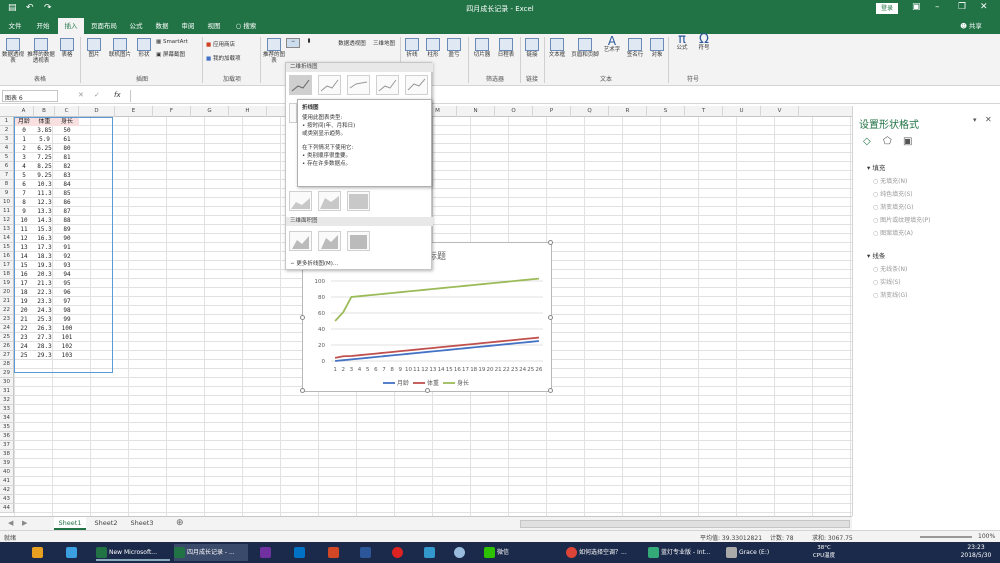 Image resolution: width=1000 pixels, height=563 pixels. What do you see at coordinates (890, 180) in the screenshot?
I see `radio-option: ○ 无填充(N)` at bounding box center [890, 180].